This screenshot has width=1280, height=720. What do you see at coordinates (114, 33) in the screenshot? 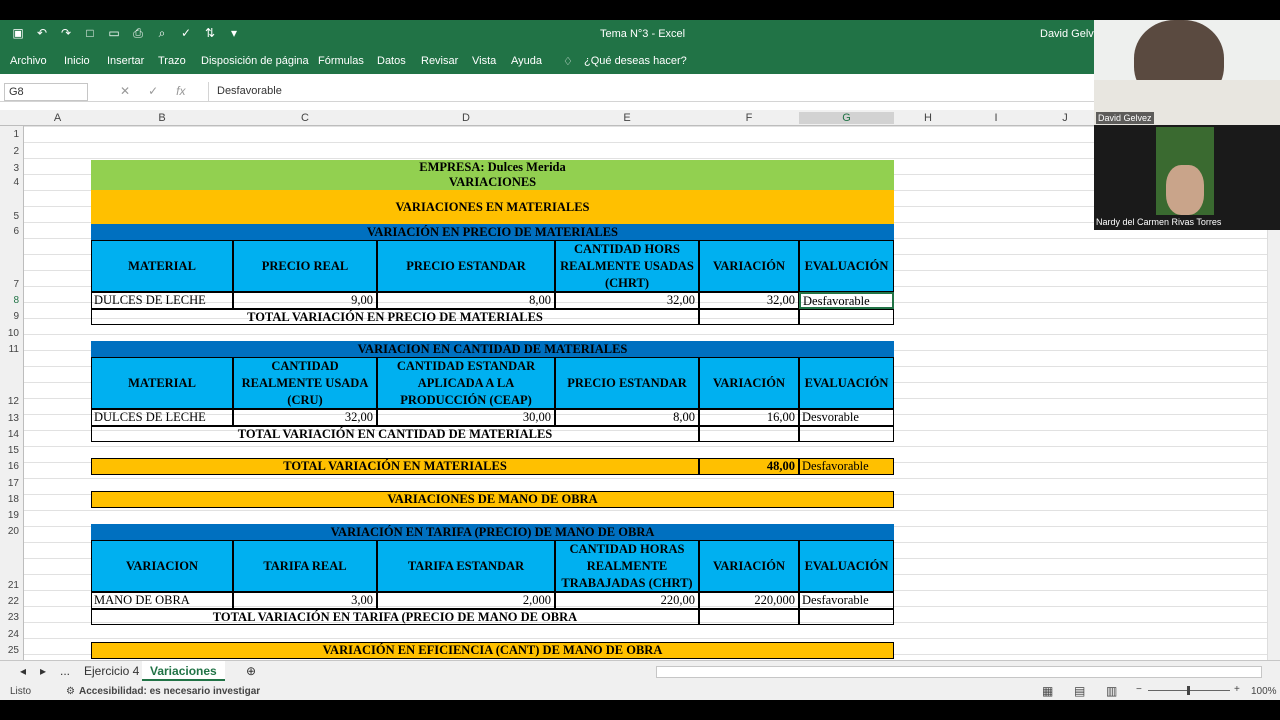
I see `open-icon: ▭` at bounding box center [114, 33].